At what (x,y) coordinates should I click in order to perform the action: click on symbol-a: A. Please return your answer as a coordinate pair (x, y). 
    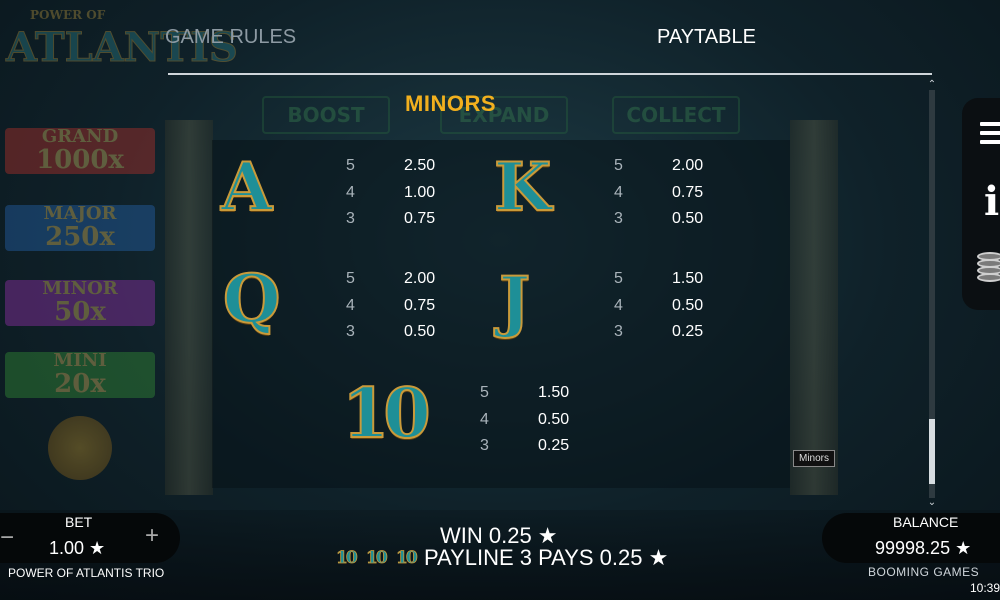
    Looking at the image, I should click on (246, 187).